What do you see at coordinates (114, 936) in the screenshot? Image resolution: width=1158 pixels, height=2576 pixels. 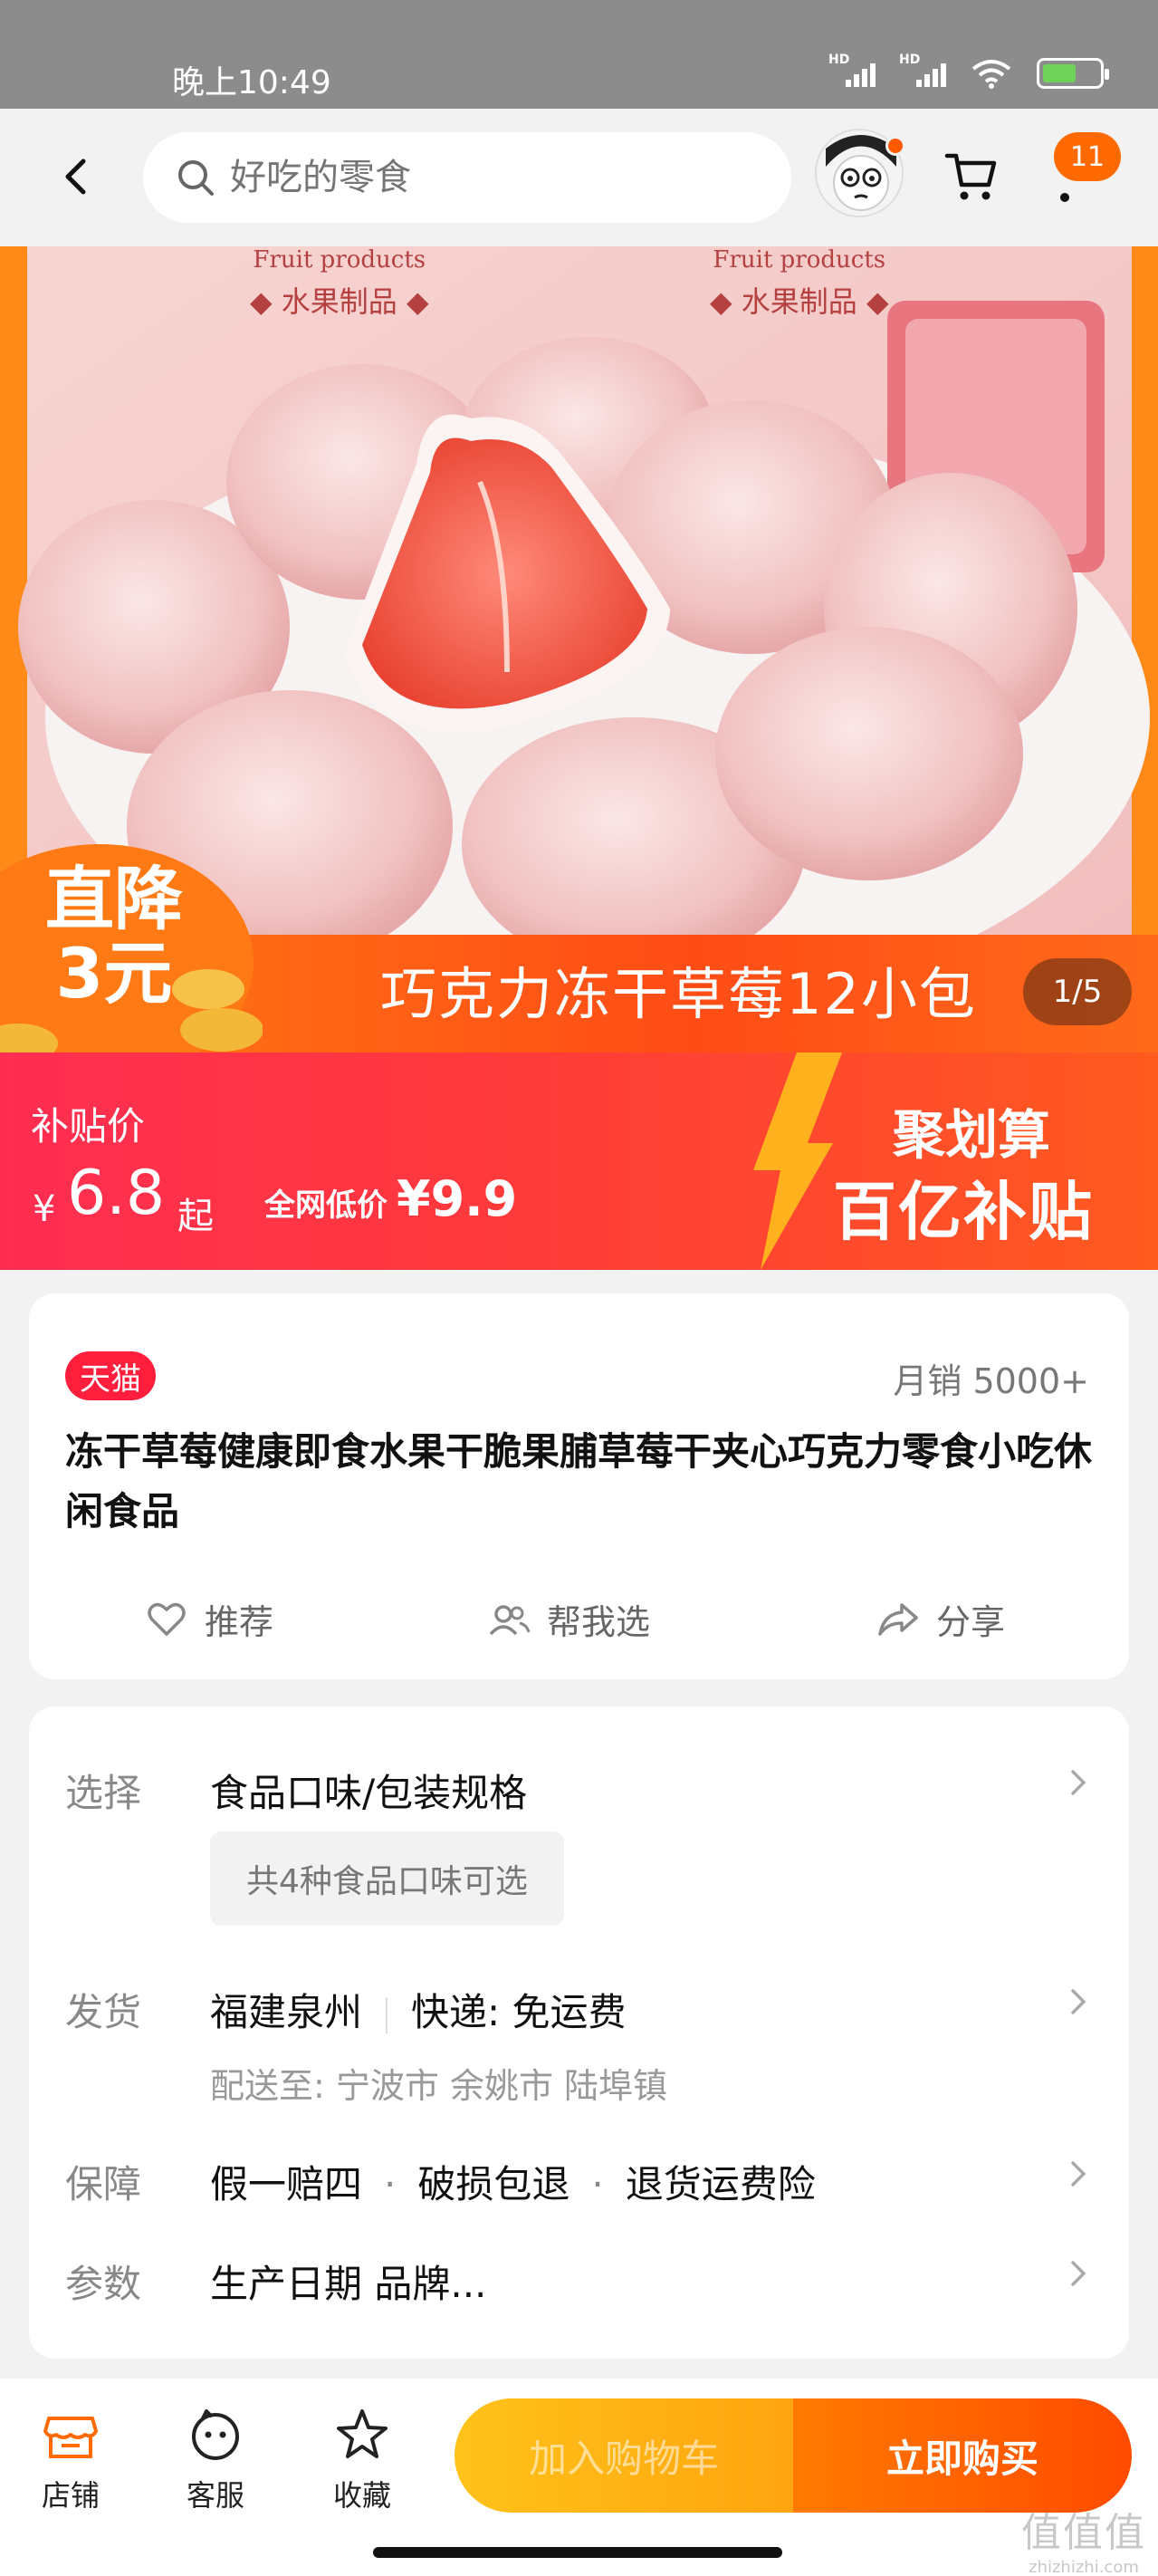 I see `price-drop-text: 直降 3元` at bounding box center [114, 936].